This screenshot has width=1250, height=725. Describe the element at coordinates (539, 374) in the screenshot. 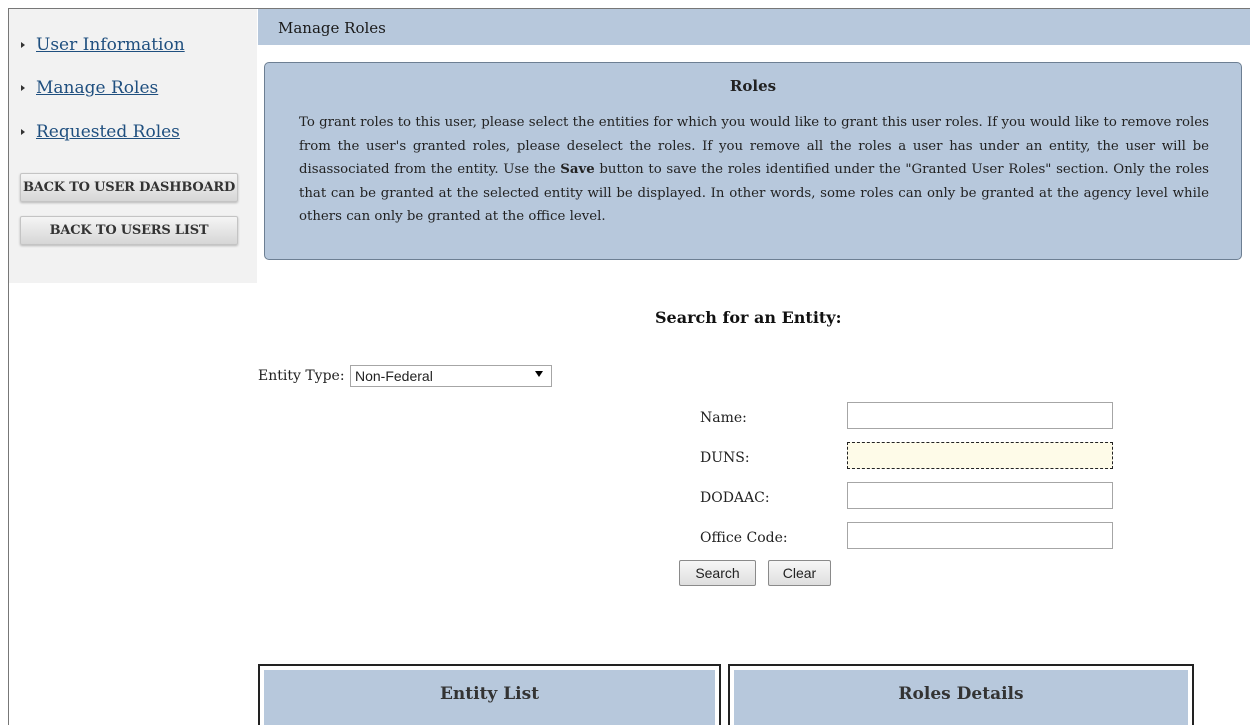

I see `dropdown-arrow-icon` at that location.